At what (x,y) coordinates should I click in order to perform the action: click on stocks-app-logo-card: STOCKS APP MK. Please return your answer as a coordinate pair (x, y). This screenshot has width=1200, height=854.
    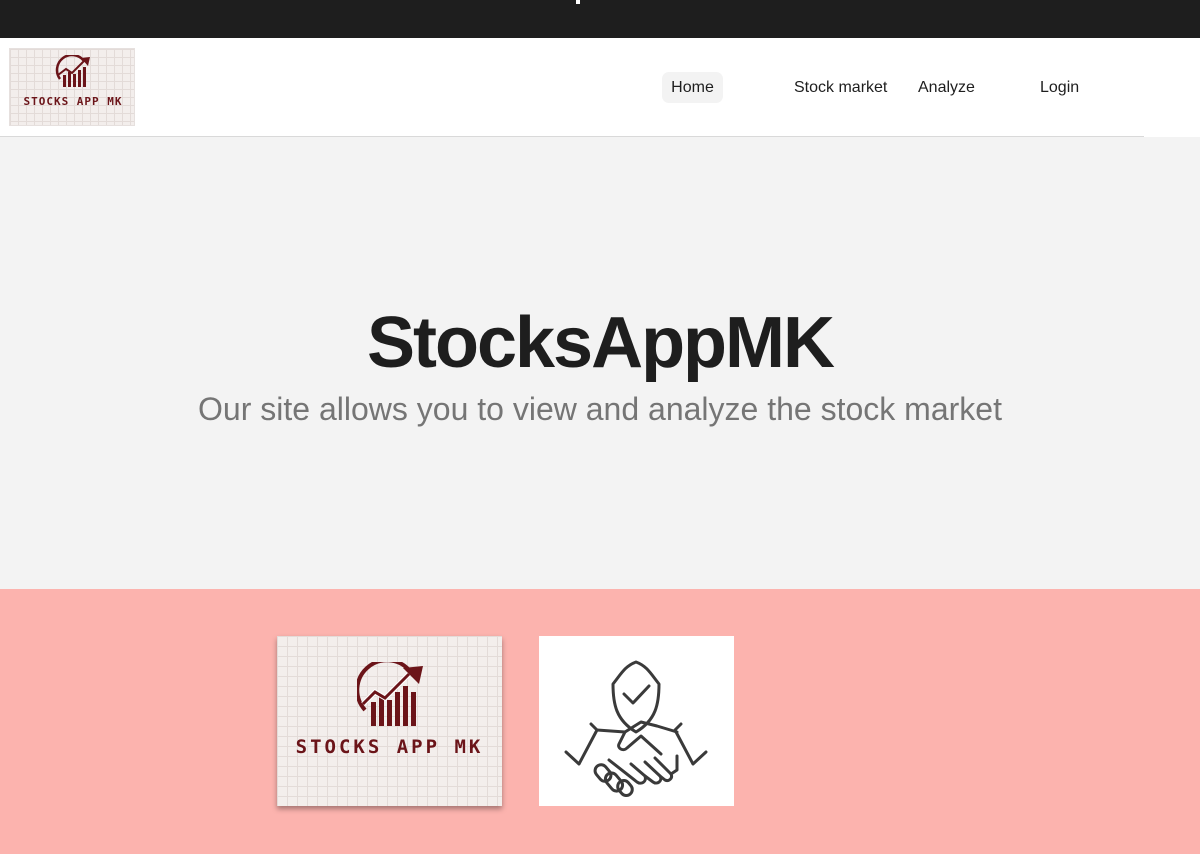
    Looking at the image, I should click on (389, 721).